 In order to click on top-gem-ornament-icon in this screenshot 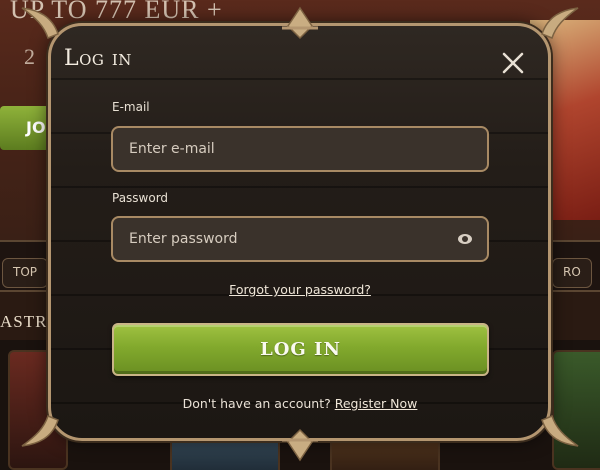, I will do `click(300, 23)`.